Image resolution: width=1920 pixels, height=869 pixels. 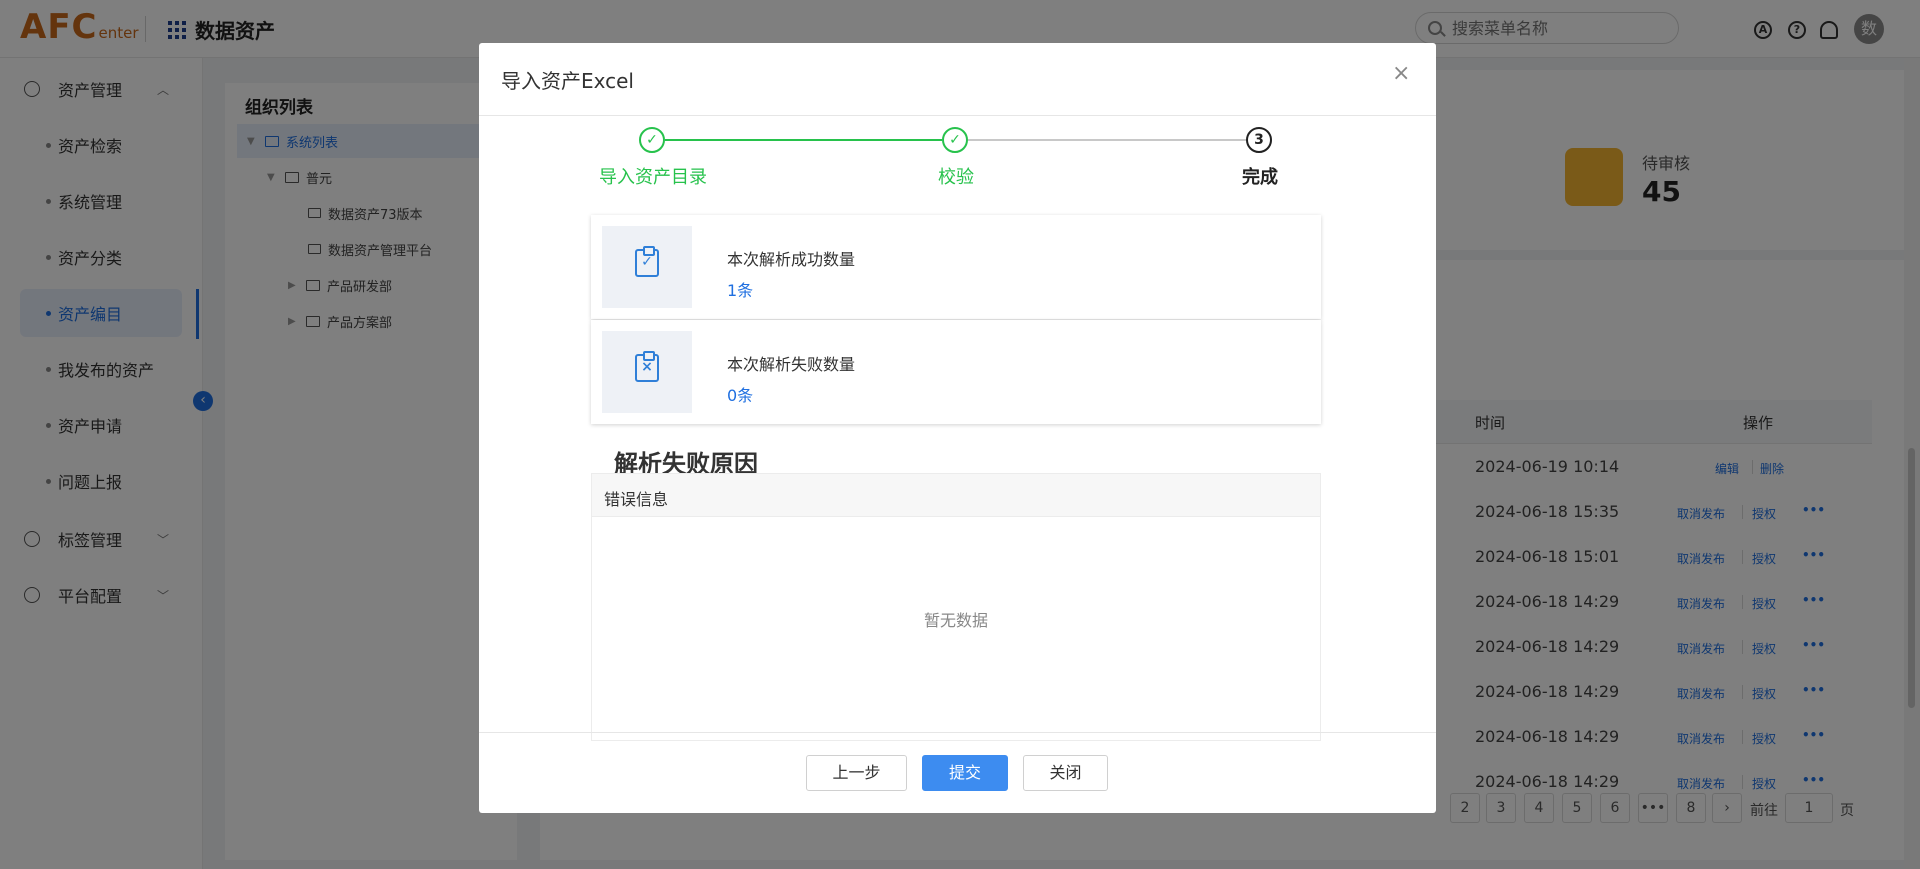 I want to click on close-button: 关闭, so click(x=1065, y=773).